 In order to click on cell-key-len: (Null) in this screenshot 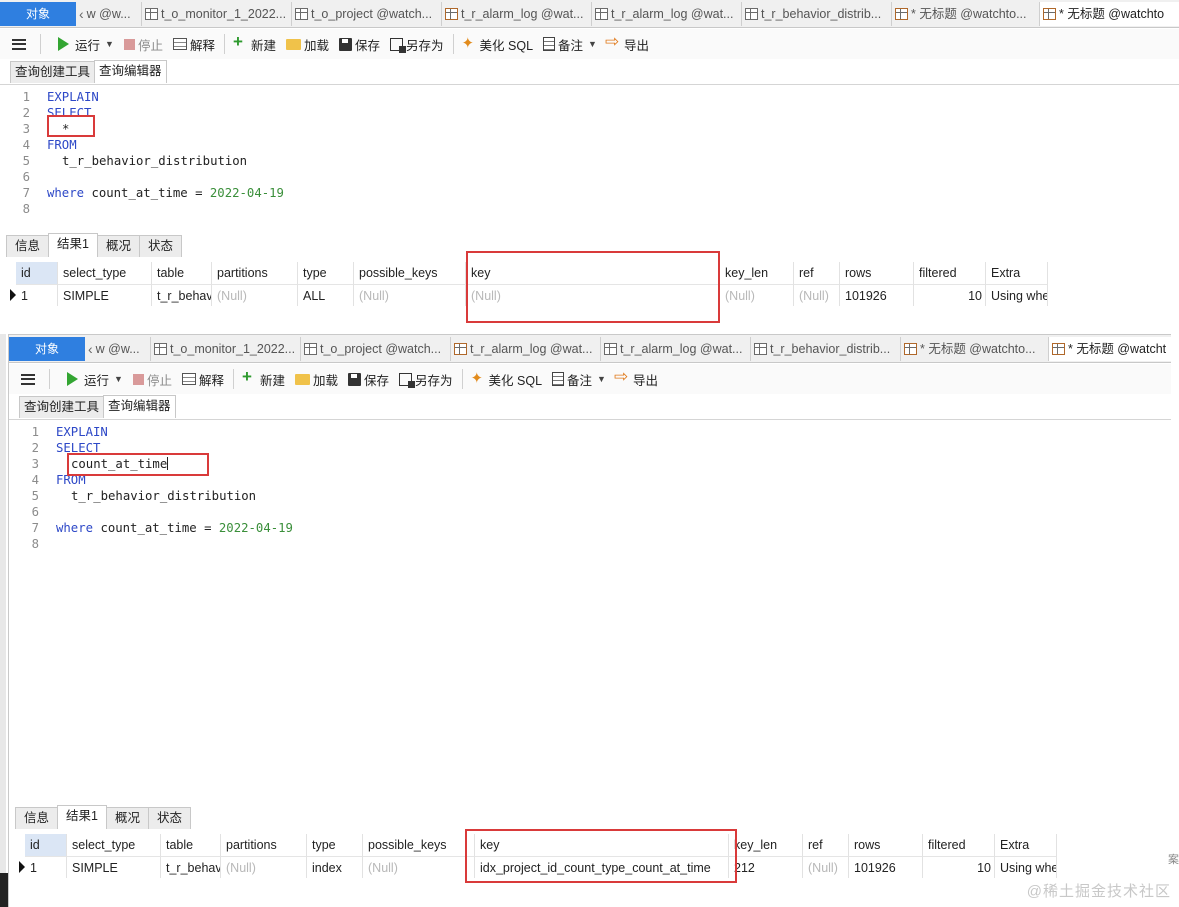, I will do `click(757, 295)`.